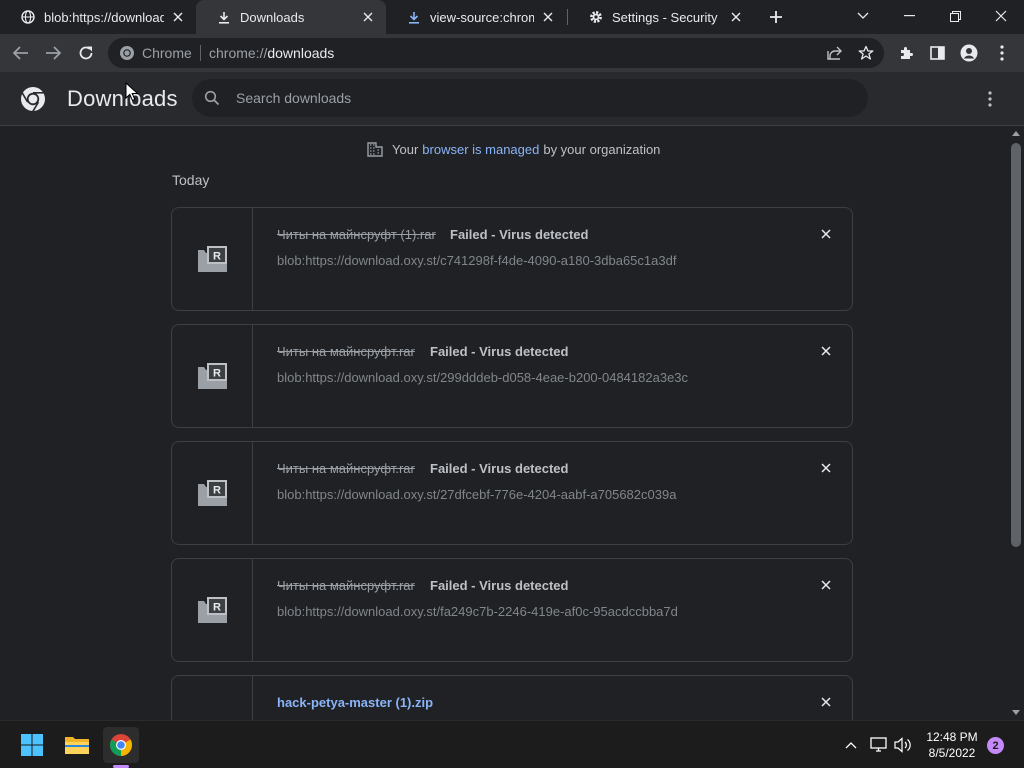  I want to click on clock-date: 8/5/2022, so click(952, 753).